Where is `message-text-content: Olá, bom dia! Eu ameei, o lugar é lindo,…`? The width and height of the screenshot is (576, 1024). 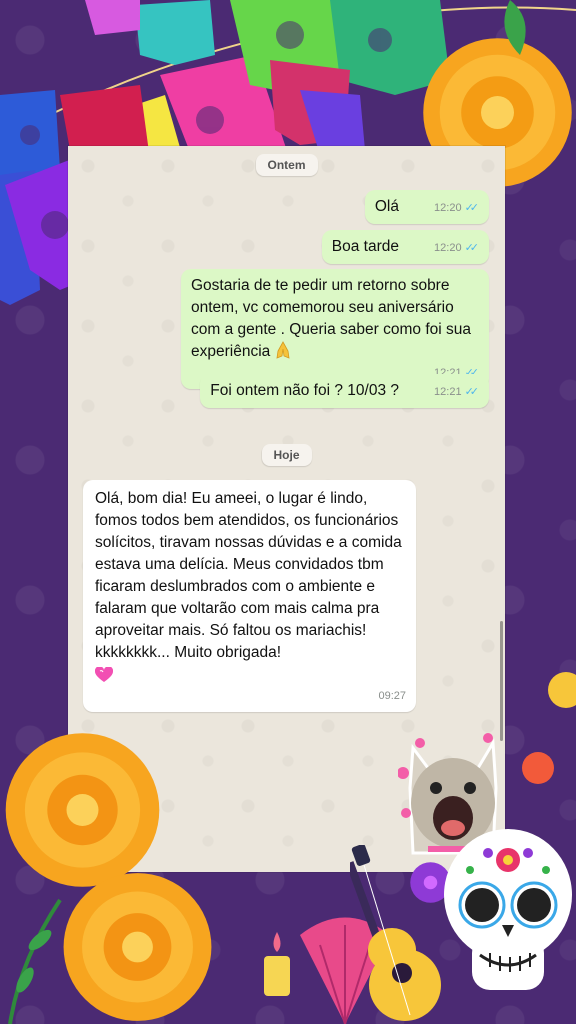
message-text-content: Olá, bom dia! Eu ameei, o lugar é lindo,… is located at coordinates (248, 575).